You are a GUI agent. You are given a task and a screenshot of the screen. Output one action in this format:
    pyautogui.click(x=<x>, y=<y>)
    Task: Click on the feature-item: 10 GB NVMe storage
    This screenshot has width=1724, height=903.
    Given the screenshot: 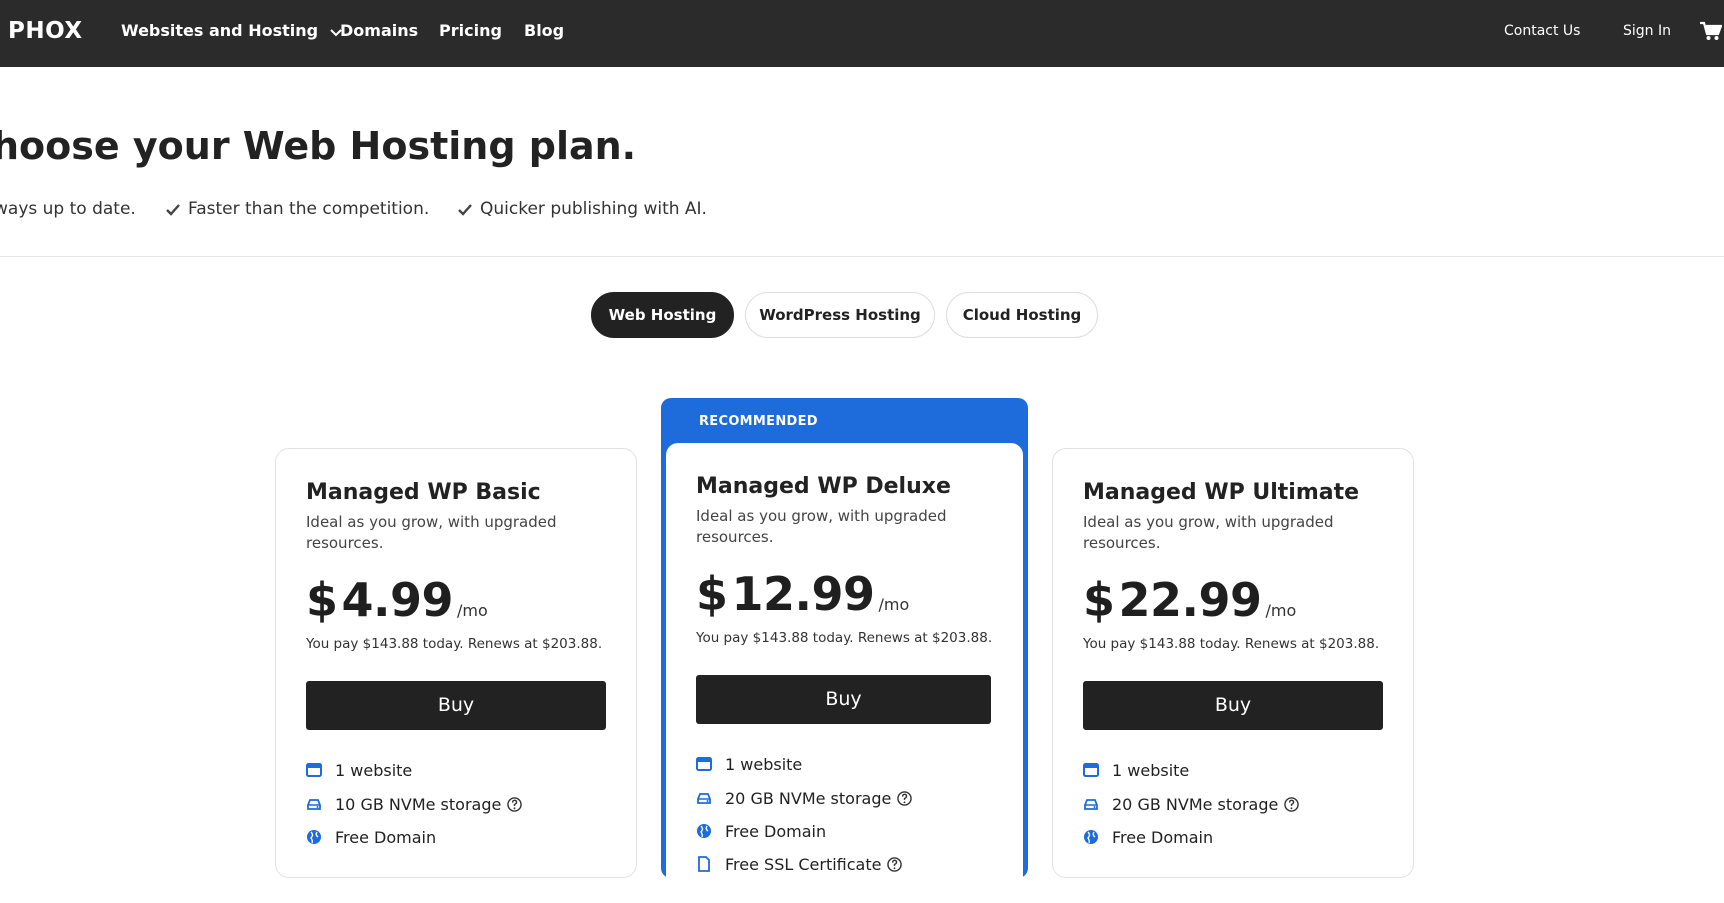 What is the action you would take?
    pyautogui.click(x=415, y=805)
    